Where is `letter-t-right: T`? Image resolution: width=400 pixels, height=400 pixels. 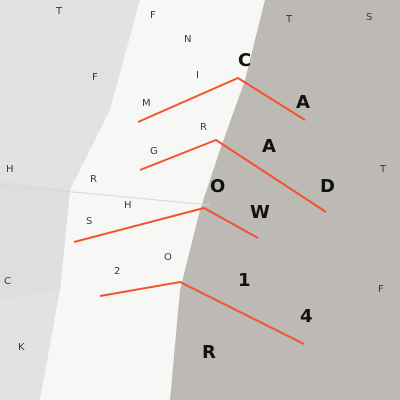
letter-t-right: T is located at coordinates (289, 19).